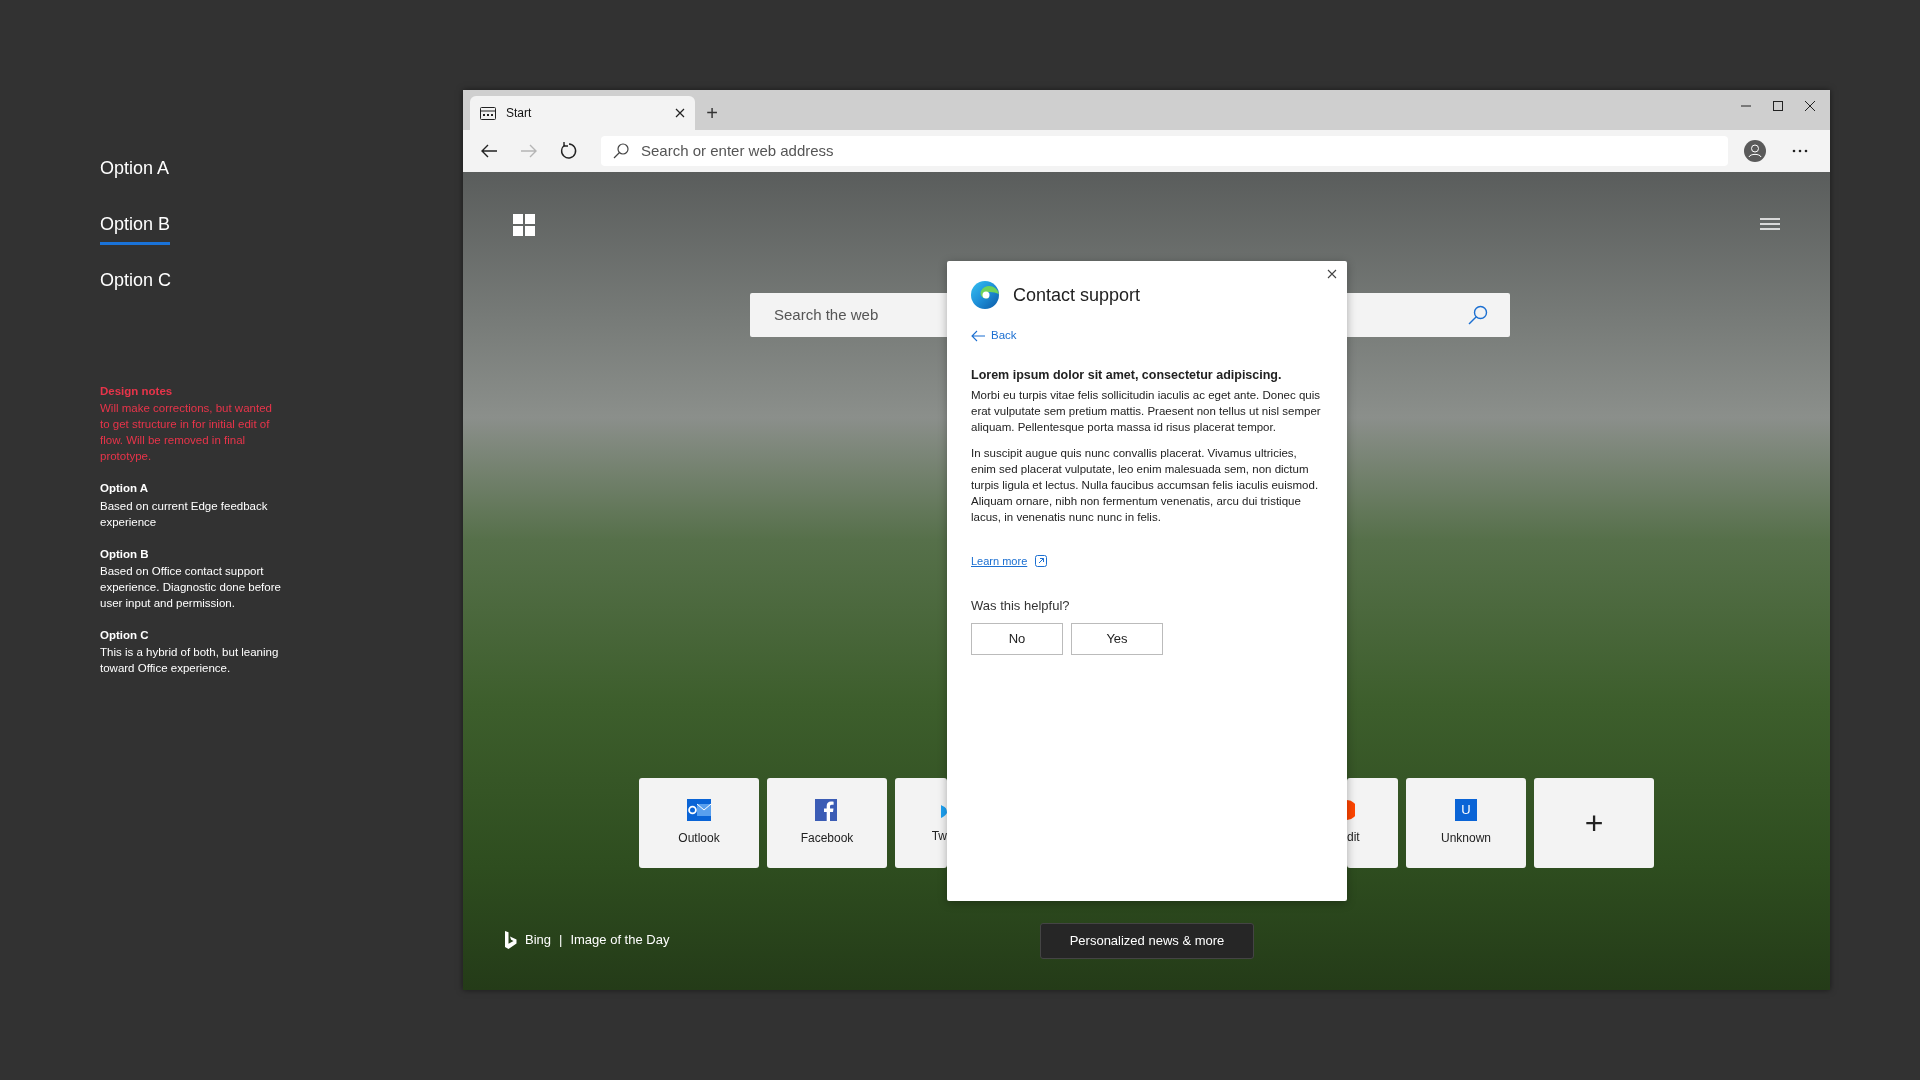 This screenshot has height=1080, width=1920. Describe the element at coordinates (1146, 411) in the screenshot. I see `article-text: Morbi eu turpis vitae felis sollicitudin iaculis ac eget ante. Donec quis erat vulputate sem pretium mattis. Praesent non tellus ut nisl semper aliquam. Pellentesque porta massa id risus placerat tempor.` at that location.